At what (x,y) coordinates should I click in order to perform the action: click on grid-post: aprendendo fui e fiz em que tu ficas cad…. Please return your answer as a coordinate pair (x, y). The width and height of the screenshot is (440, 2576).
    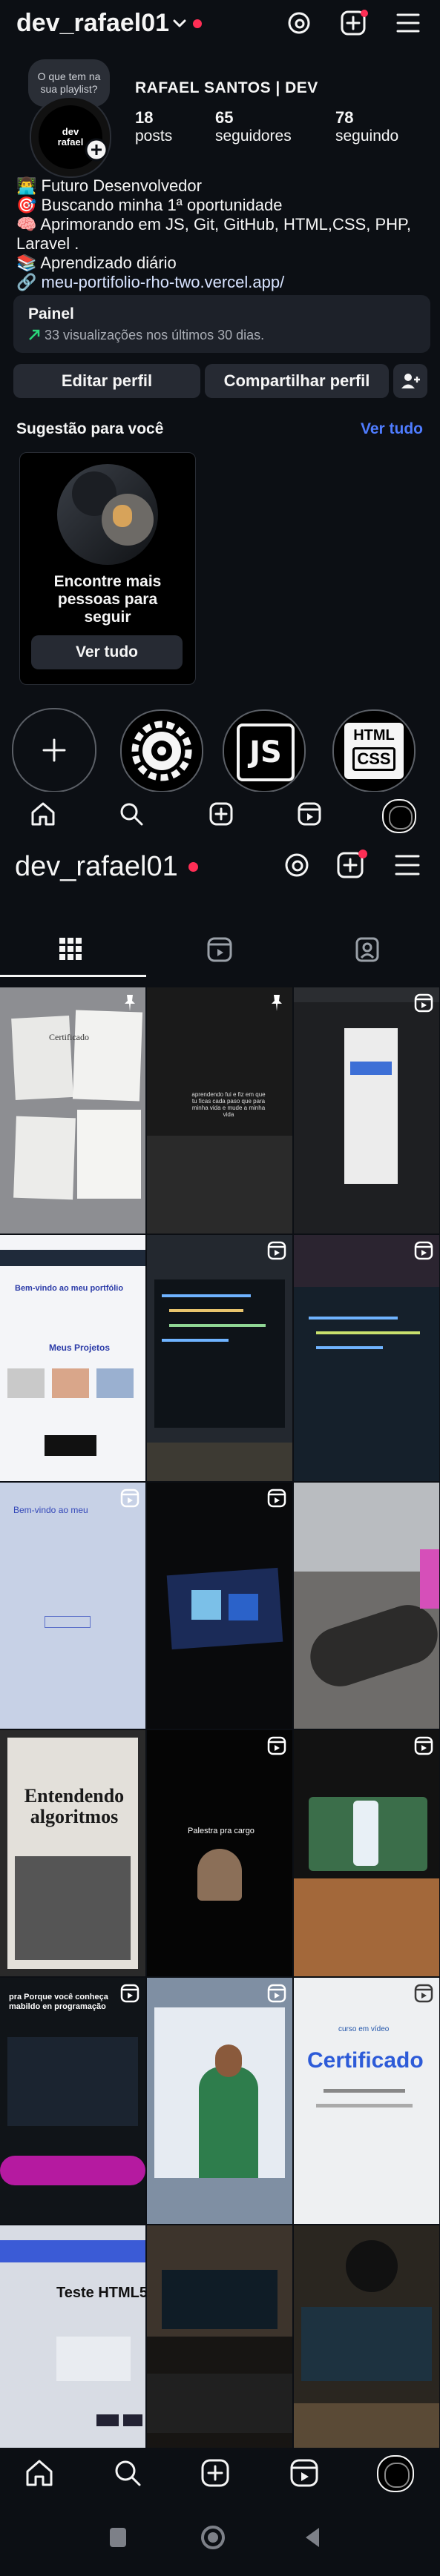
    Looking at the image, I should click on (219, 1110).